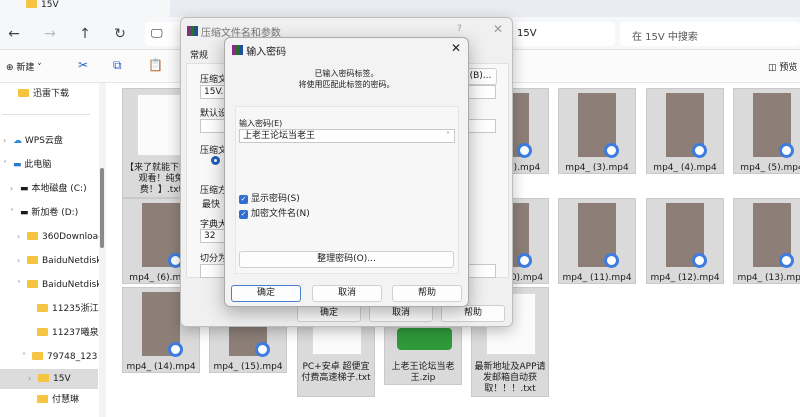 Image resolution: width=800 pixels, height=417 pixels. Describe the element at coordinates (710, 34) in the screenshot. I see `search-input: 在 15V 中搜索` at that location.